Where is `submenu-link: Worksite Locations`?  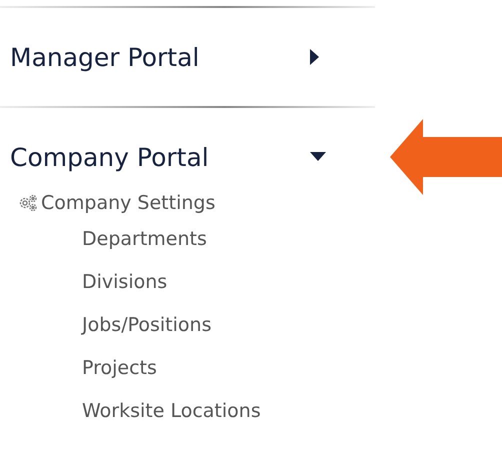 submenu-link: Worksite Locations is located at coordinates (130, 411).